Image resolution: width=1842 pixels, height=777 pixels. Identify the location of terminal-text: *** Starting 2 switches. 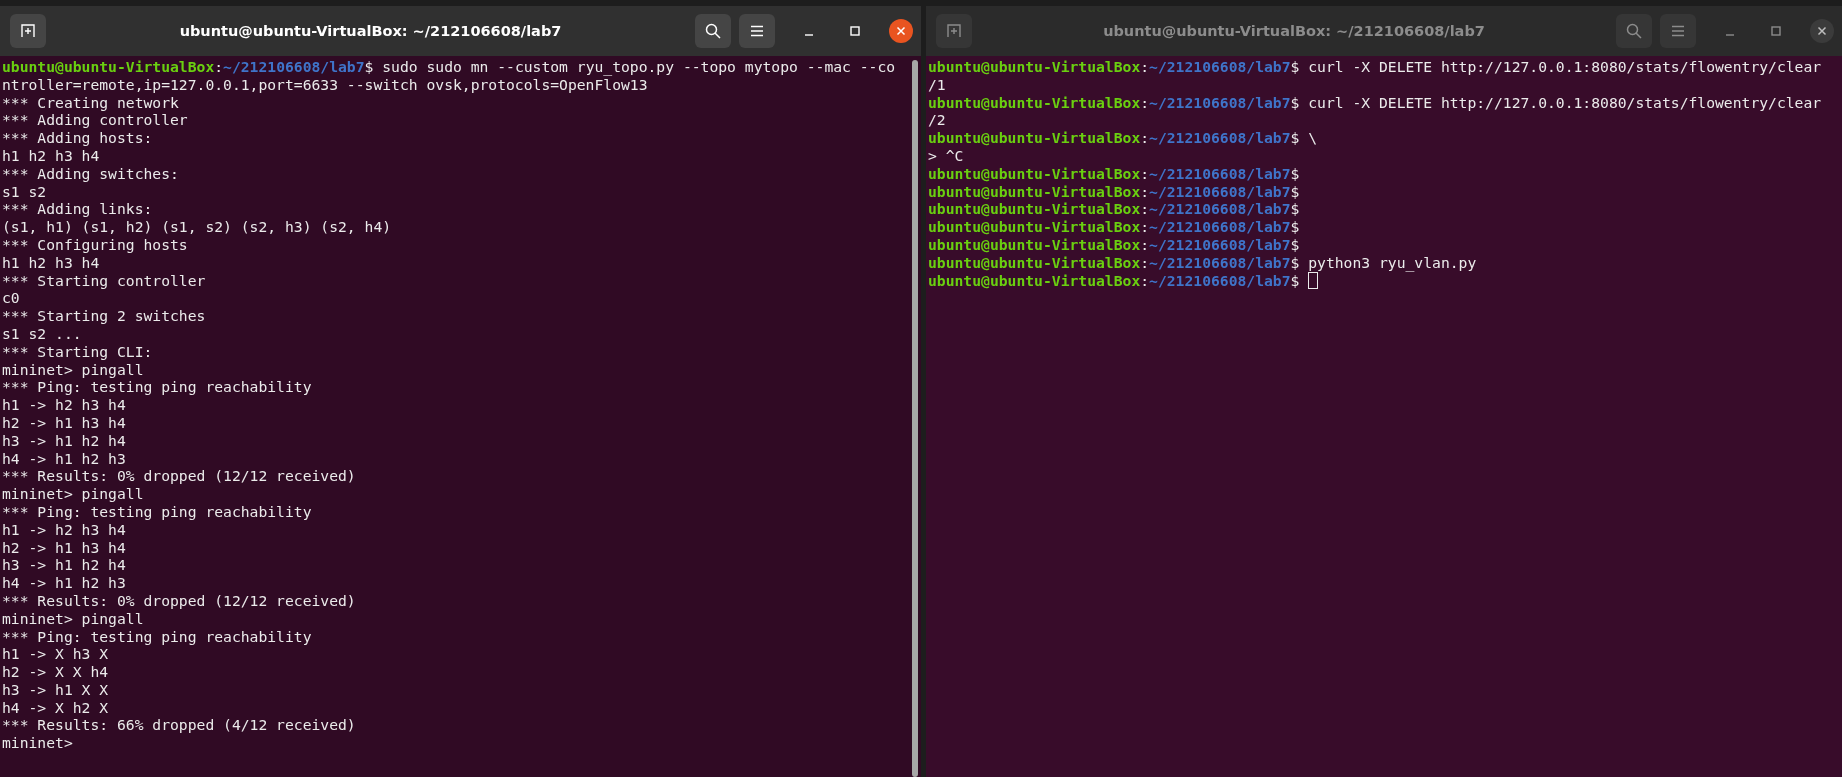
(104, 316).